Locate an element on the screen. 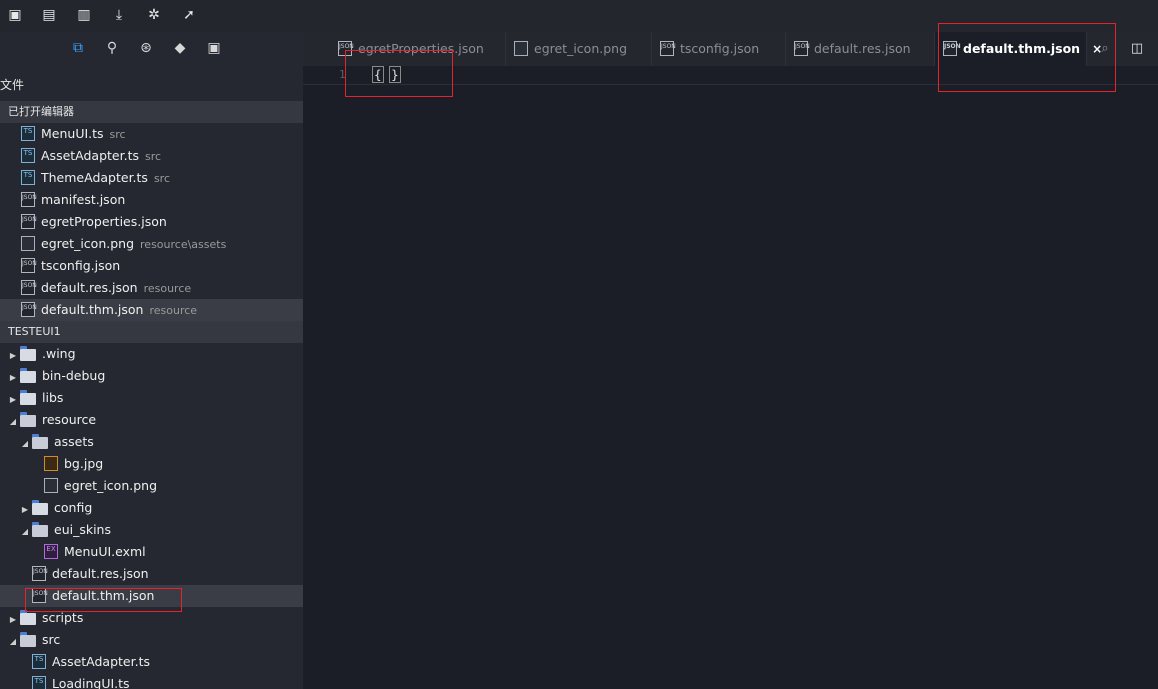 Image resolution: width=1158 pixels, height=689 pixels. launch-icon: ➚ is located at coordinates (189, 15).